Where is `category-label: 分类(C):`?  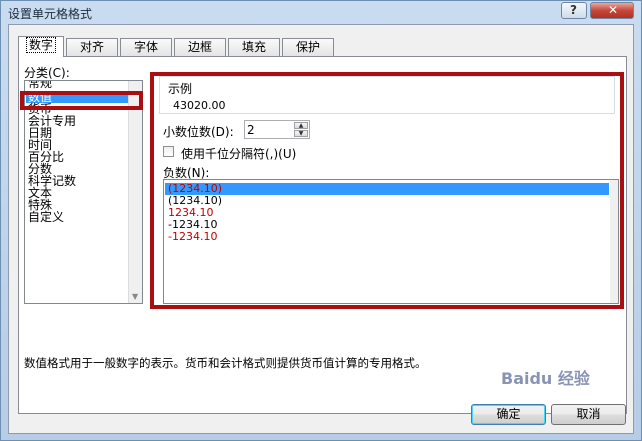 category-label: 分类(C): is located at coordinates (47, 73).